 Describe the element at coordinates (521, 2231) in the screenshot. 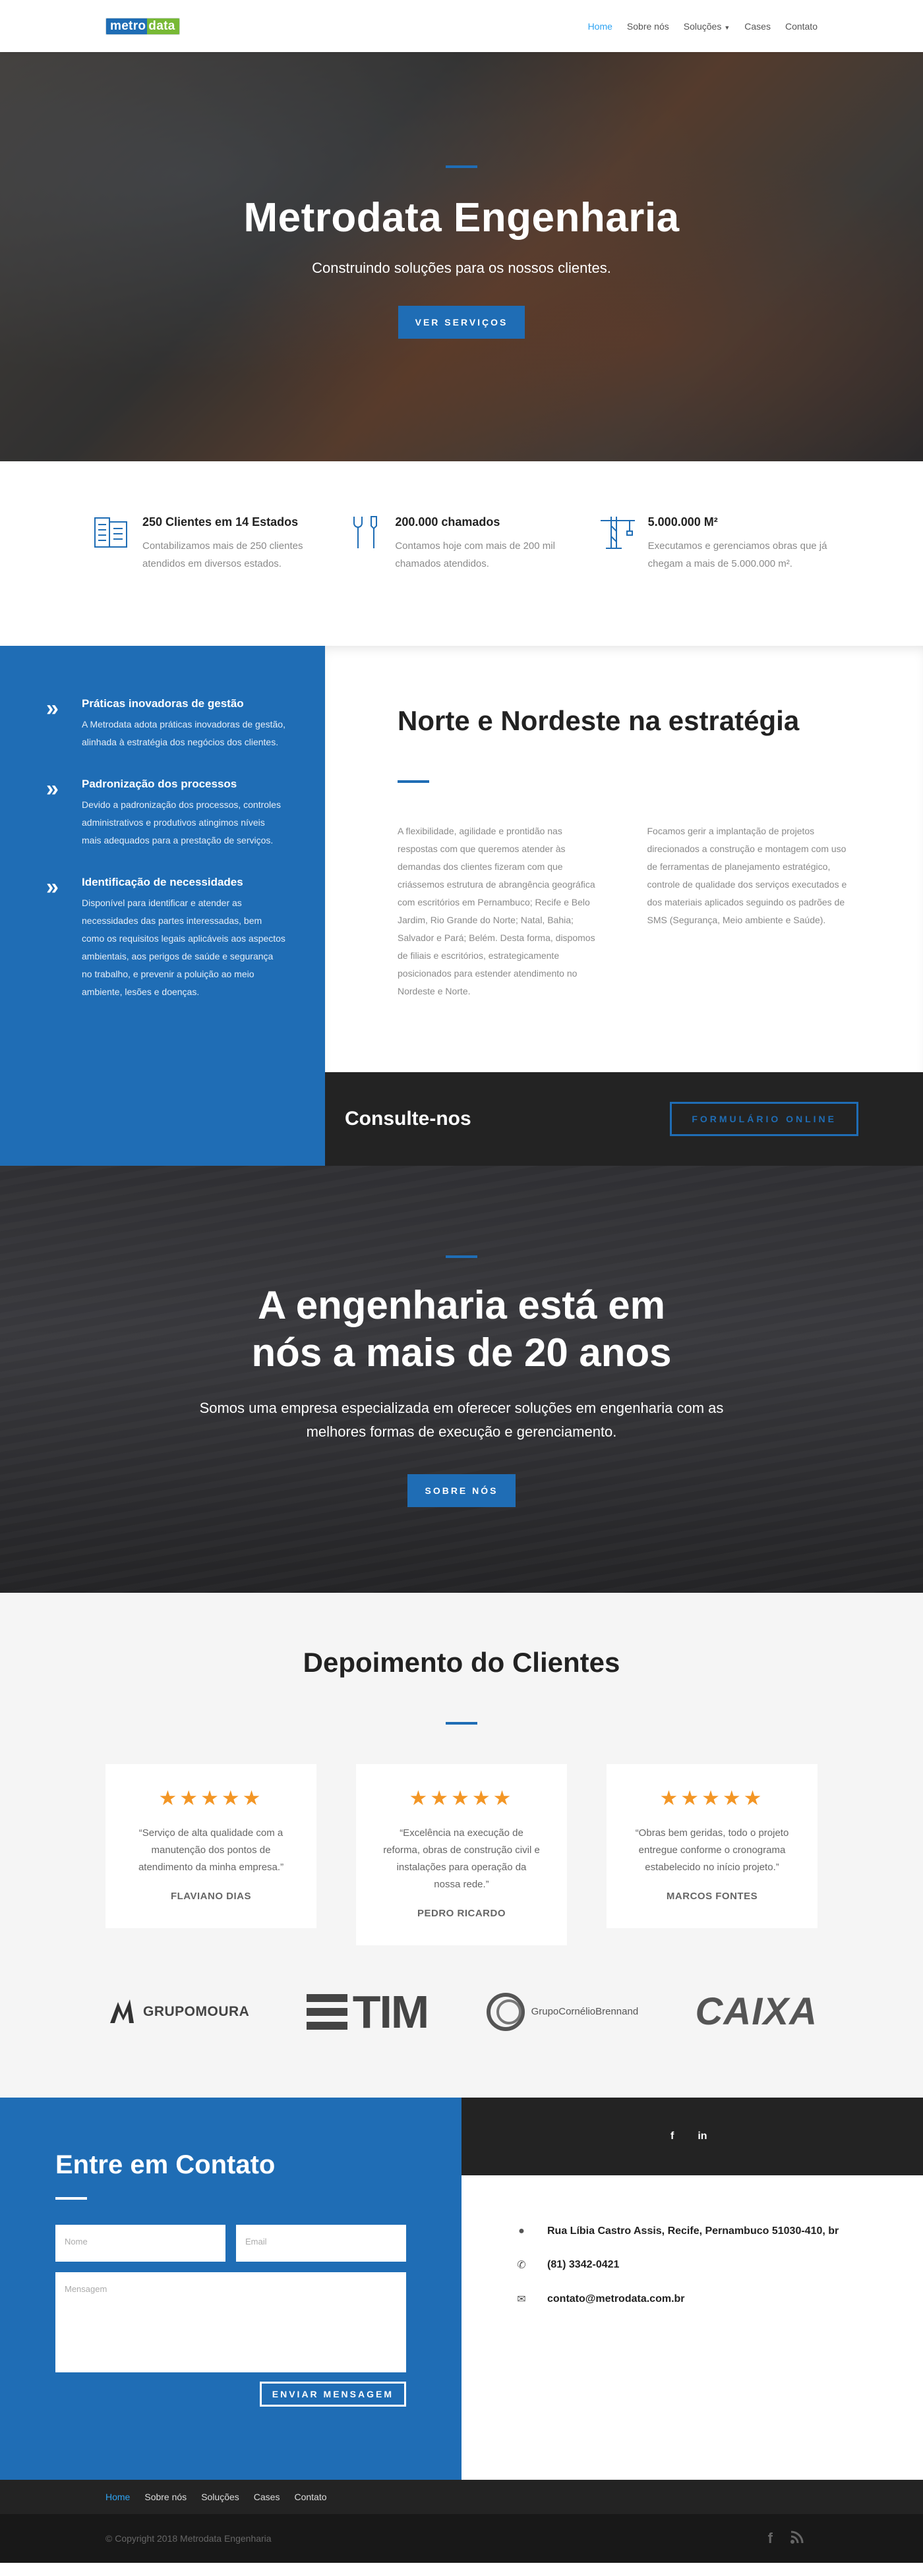

I see `map-pin-icon: ●` at that location.